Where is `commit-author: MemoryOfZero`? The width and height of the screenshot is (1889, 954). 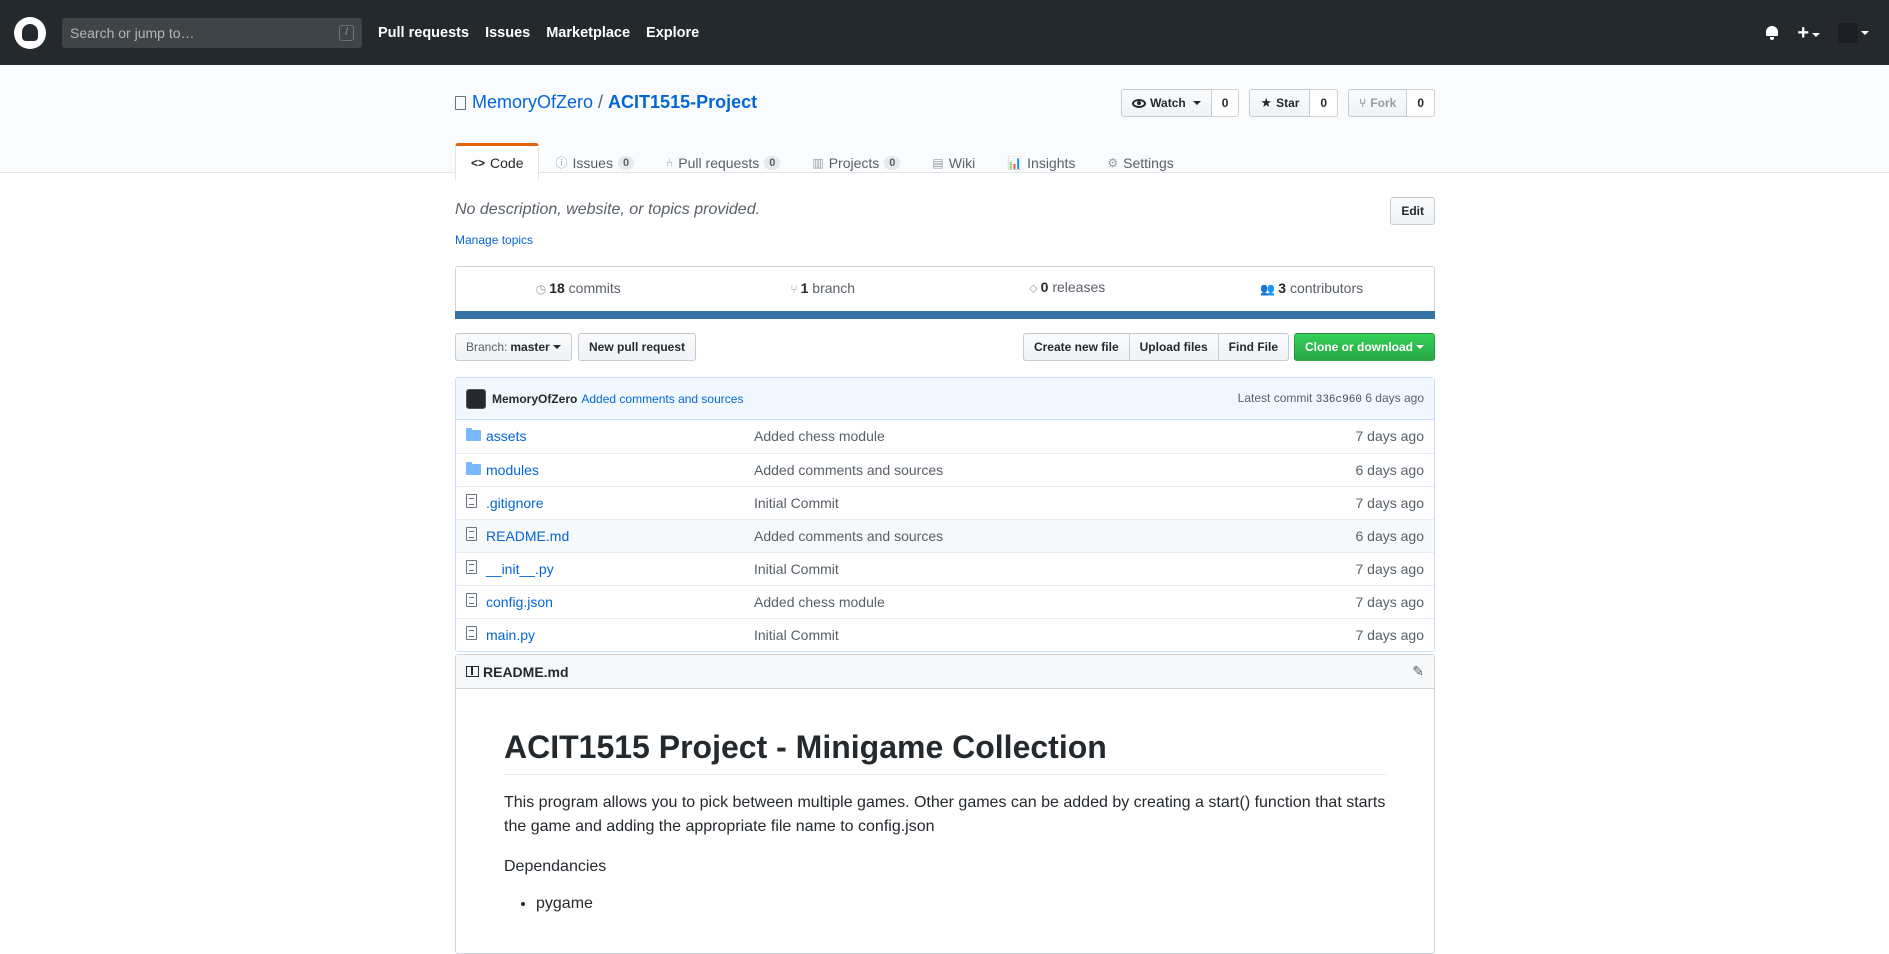 commit-author: MemoryOfZero is located at coordinates (534, 399).